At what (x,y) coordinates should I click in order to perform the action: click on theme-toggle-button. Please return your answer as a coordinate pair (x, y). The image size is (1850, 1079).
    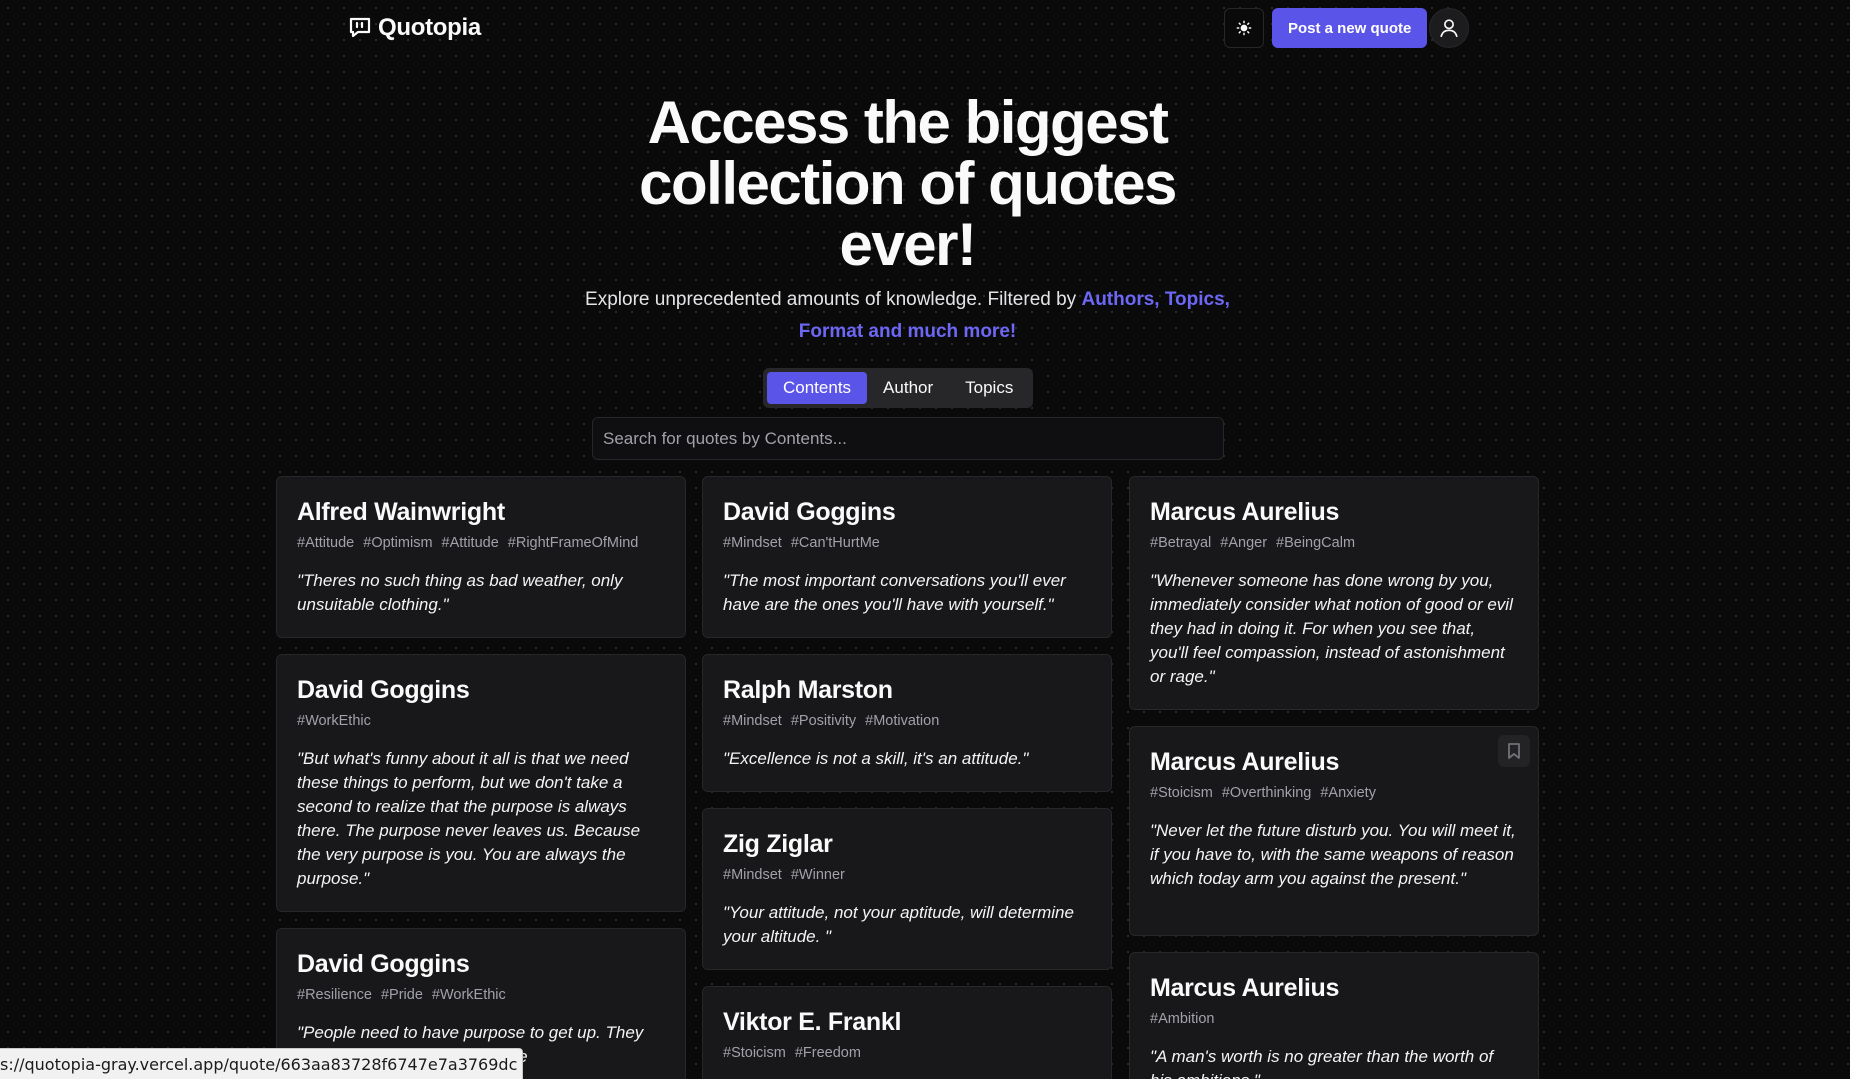
    Looking at the image, I should click on (1244, 28).